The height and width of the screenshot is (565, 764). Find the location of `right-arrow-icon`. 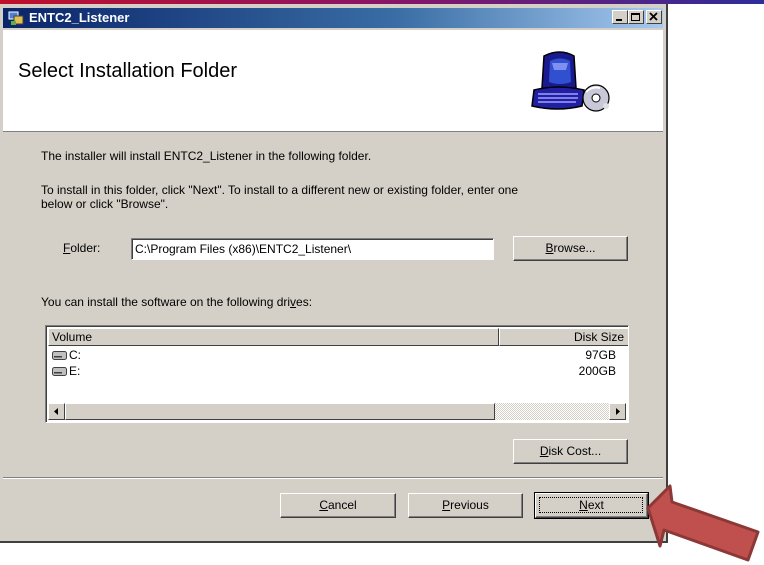

right-arrow-icon is located at coordinates (618, 411).